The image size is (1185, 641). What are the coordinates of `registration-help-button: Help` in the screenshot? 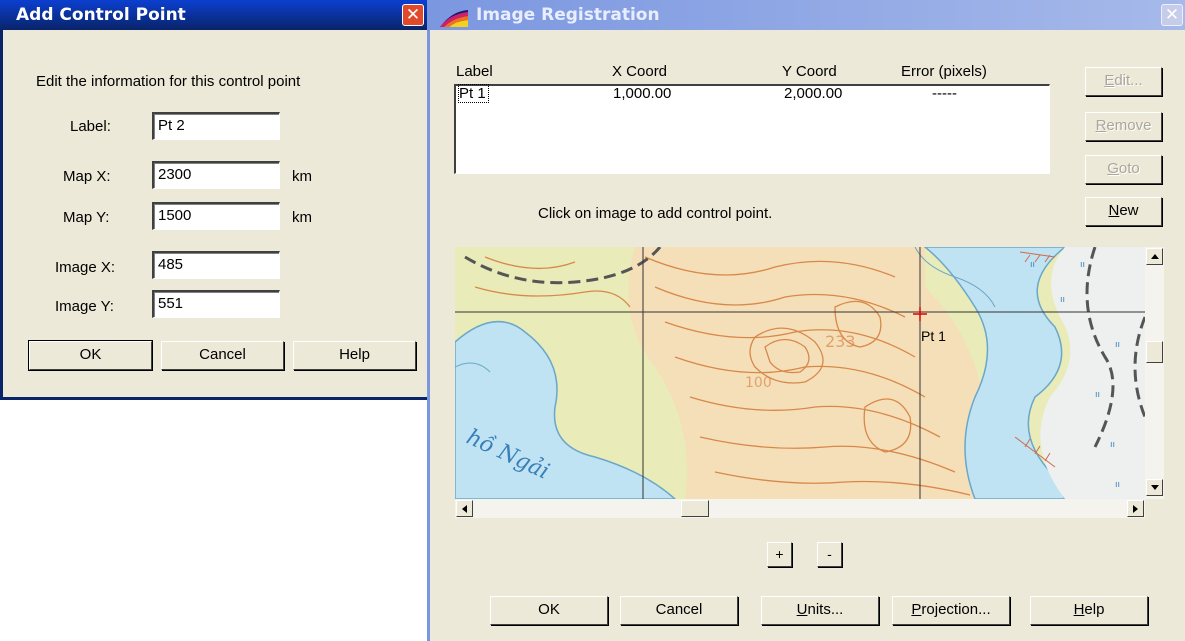 It's located at (1089, 610).